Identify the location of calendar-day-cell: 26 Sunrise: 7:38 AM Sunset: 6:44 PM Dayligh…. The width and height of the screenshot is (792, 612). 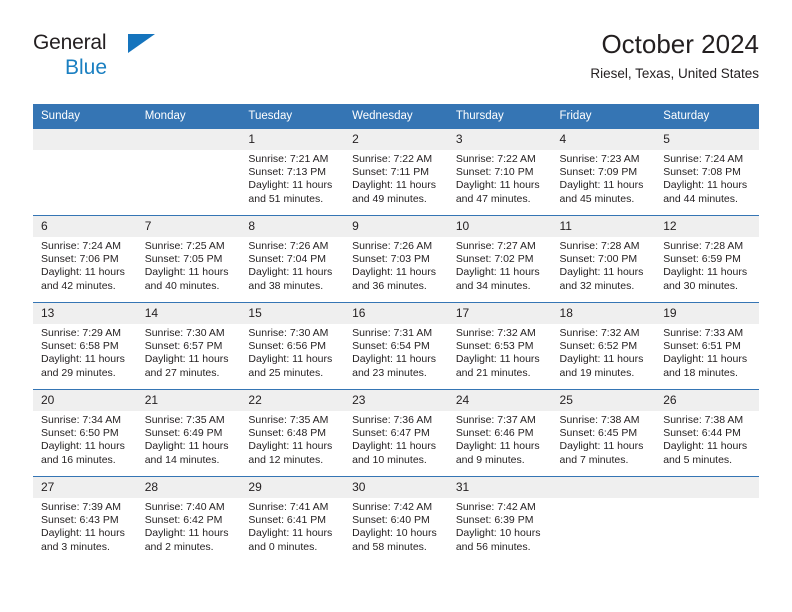
(707, 433).